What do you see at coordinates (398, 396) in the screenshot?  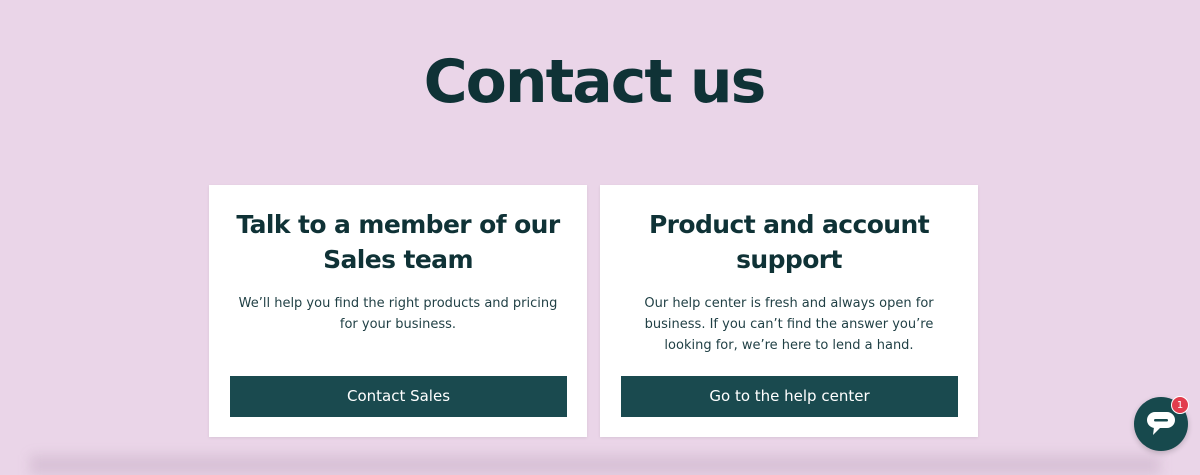 I see `contact-sales-button: Contact Sales` at bounding box center [398, 396].